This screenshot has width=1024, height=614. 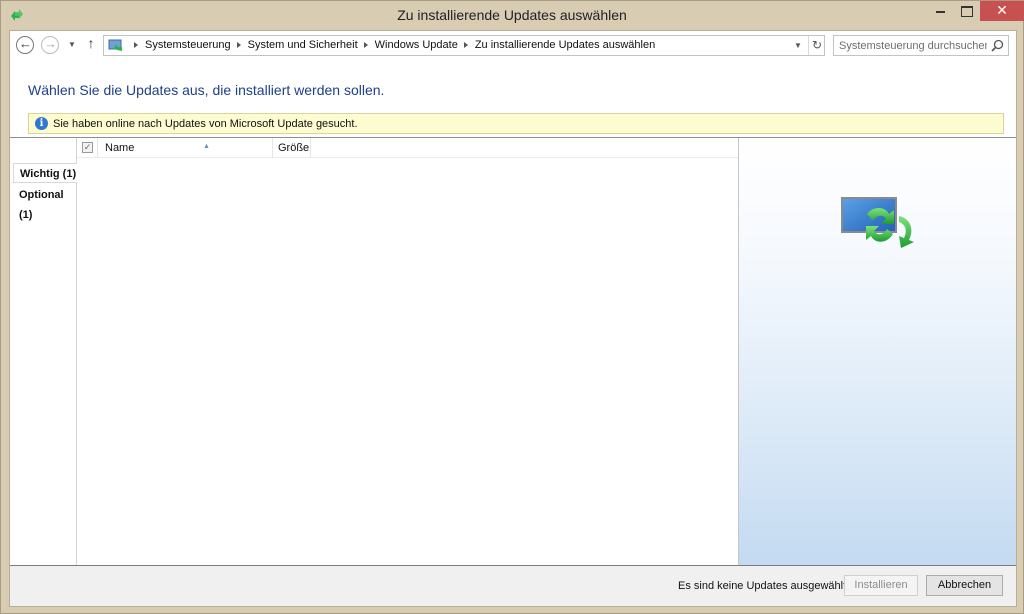 I want to click on breadcrumb-item-system-und-sicherheit: System und Sicherheit, so click(x=303, y=45).